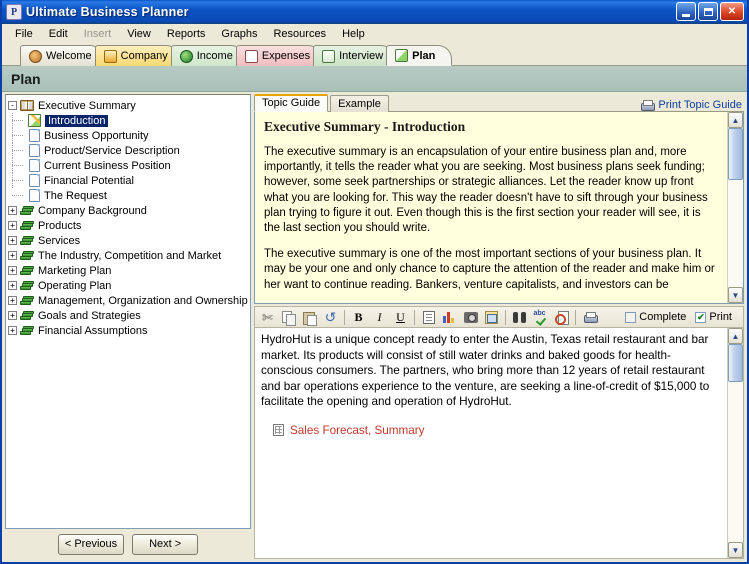  I want to click on scroll-up-button: ▲, so click(735, 120).